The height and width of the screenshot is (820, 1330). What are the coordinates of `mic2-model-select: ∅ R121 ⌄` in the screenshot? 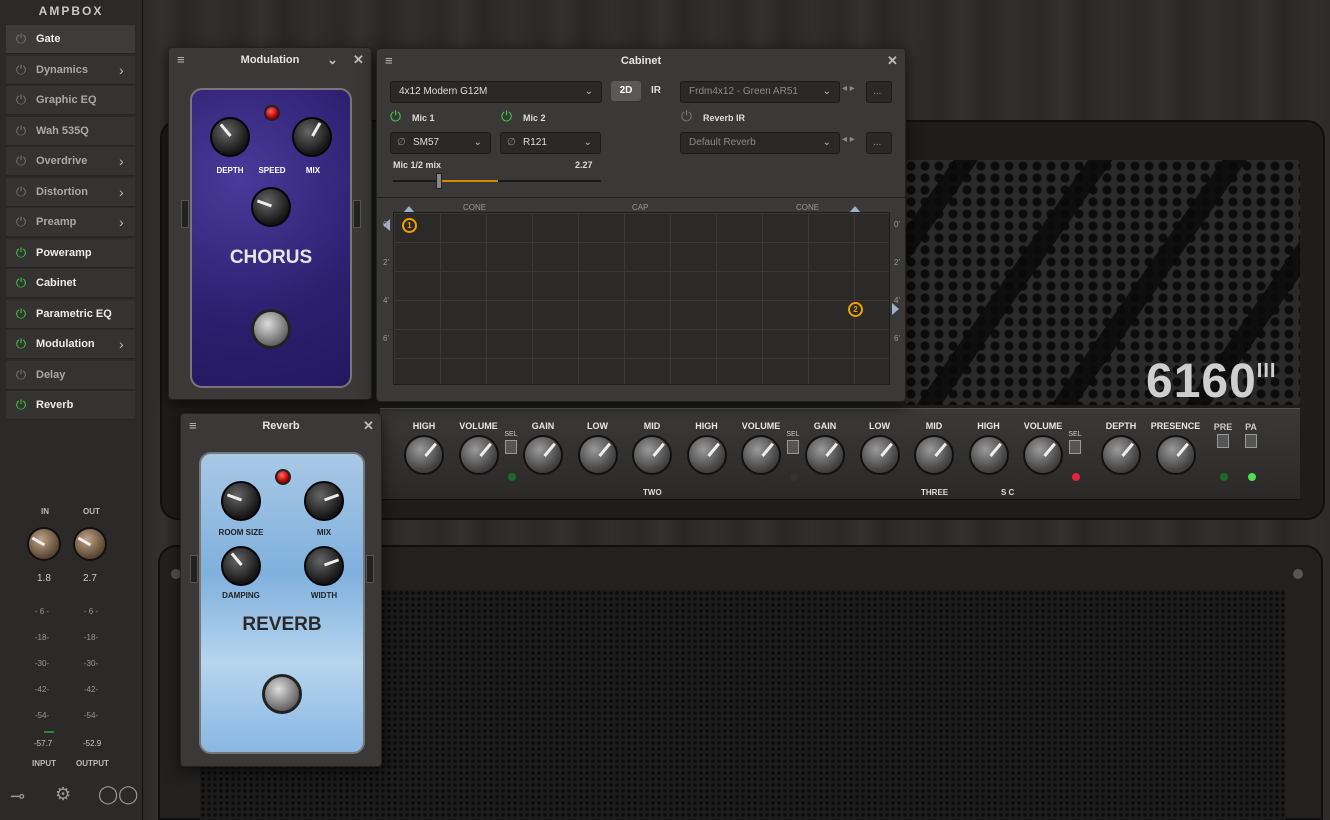 It's located at (550, 143).